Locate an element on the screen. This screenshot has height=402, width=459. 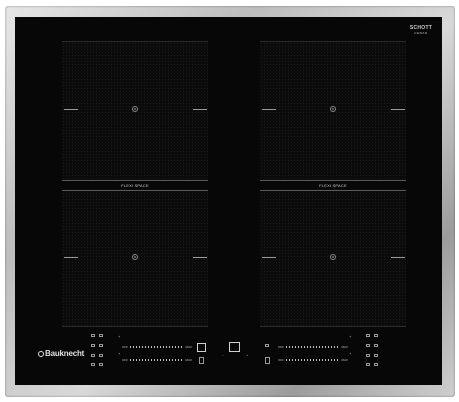
power-slider-rear-right: OFF MAX is located at coordinates (313, 360).